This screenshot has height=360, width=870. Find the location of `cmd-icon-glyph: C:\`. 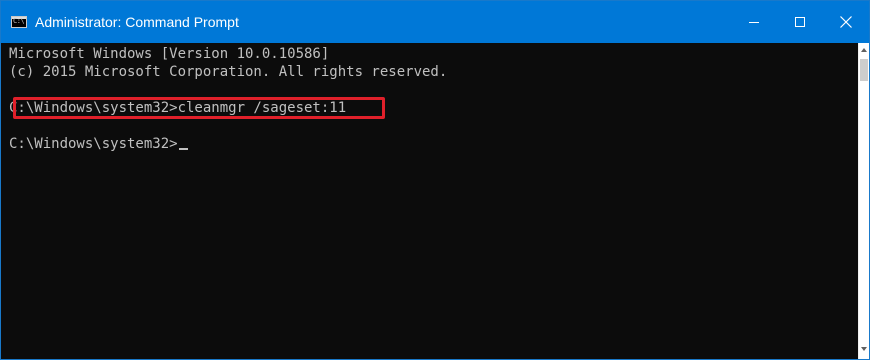

cmd-icon-glyph: C:\ is located at coordinates (19, 21).